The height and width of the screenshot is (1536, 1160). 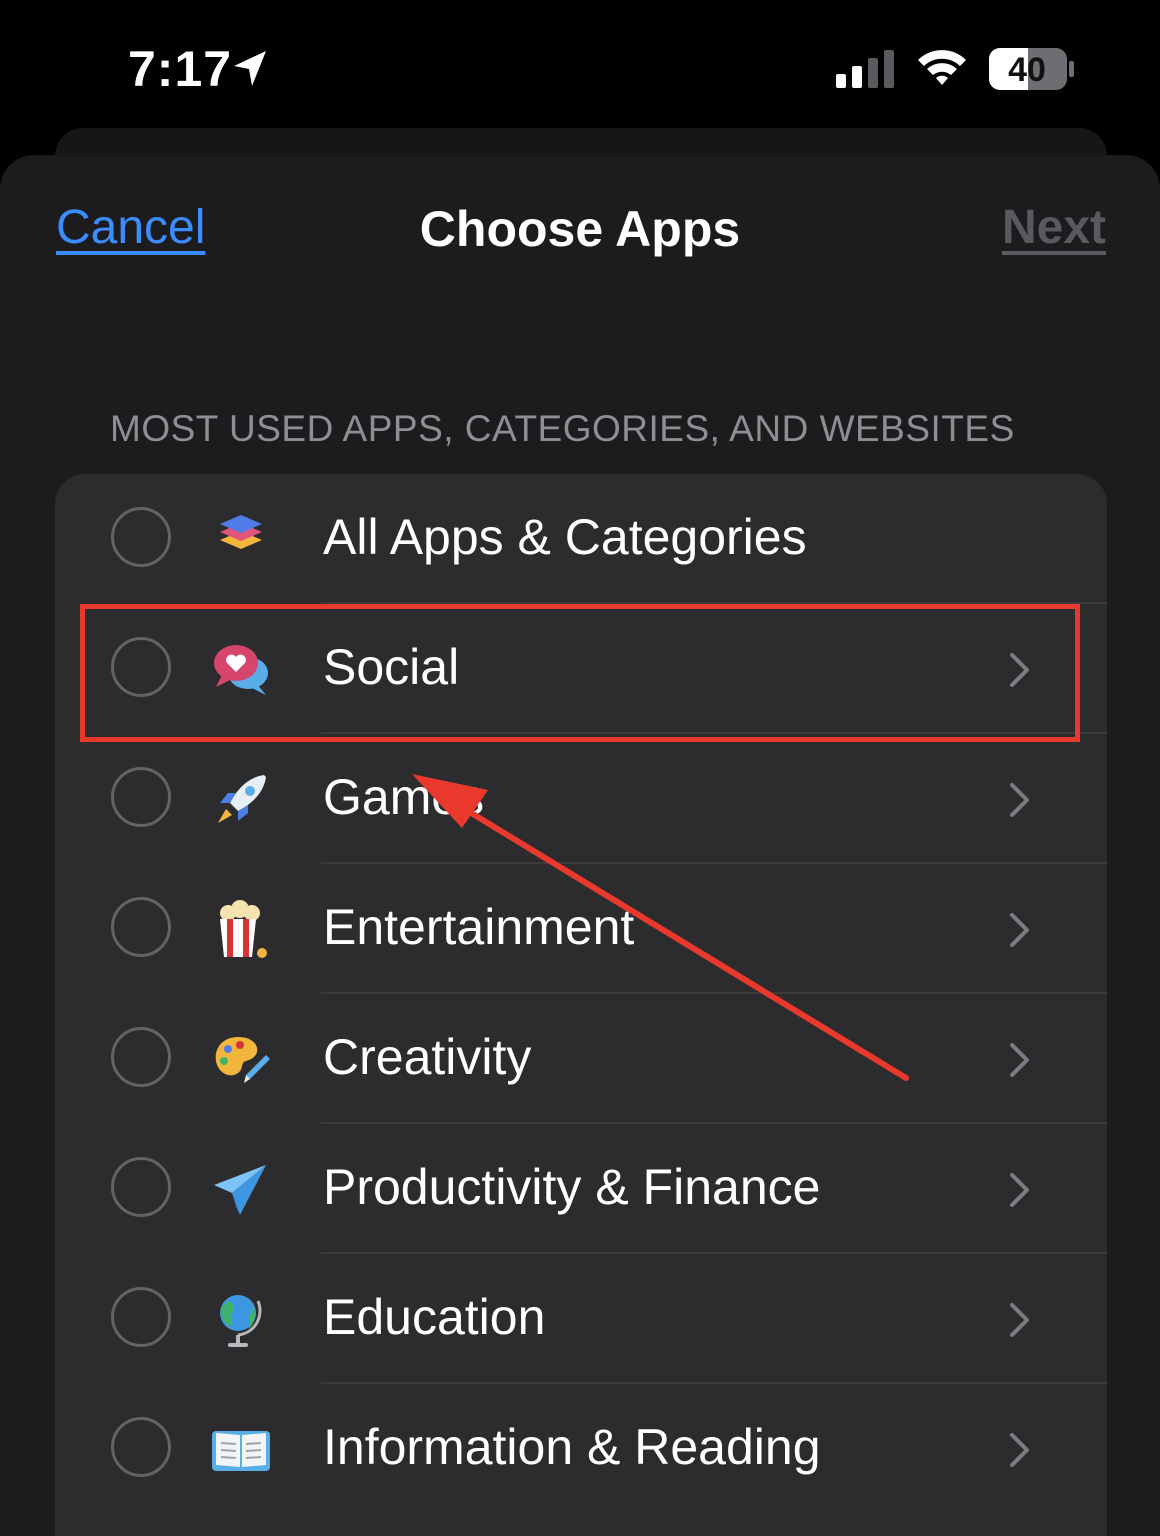 I want to click on list-item-productivity-finance: Productivity & Finance, so click(x=581, y=1189).